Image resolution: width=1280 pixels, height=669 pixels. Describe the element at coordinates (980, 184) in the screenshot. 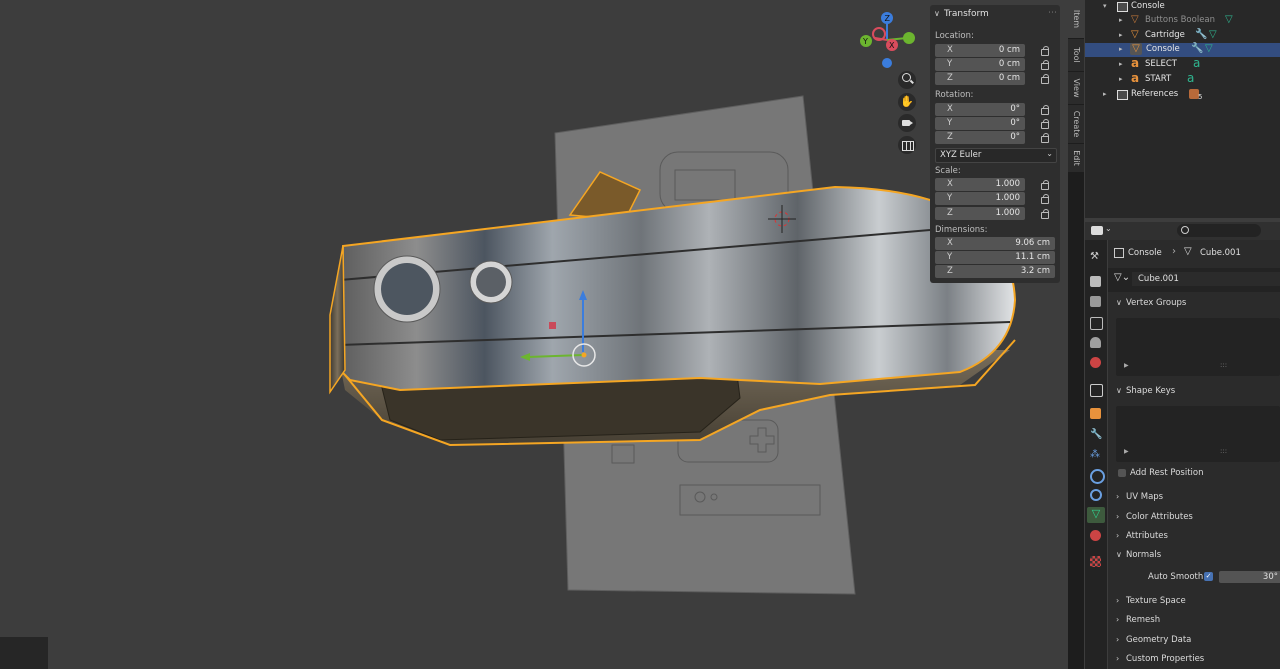

I see `scale-x-field: X 1.000` at that location.